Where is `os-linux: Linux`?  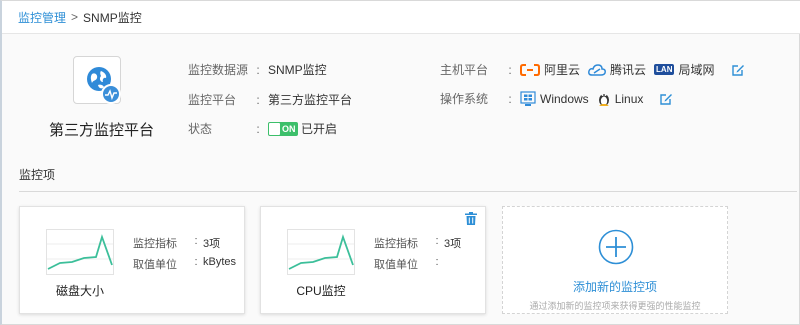 os-linux: Linux is located at coordinates (620, 99).